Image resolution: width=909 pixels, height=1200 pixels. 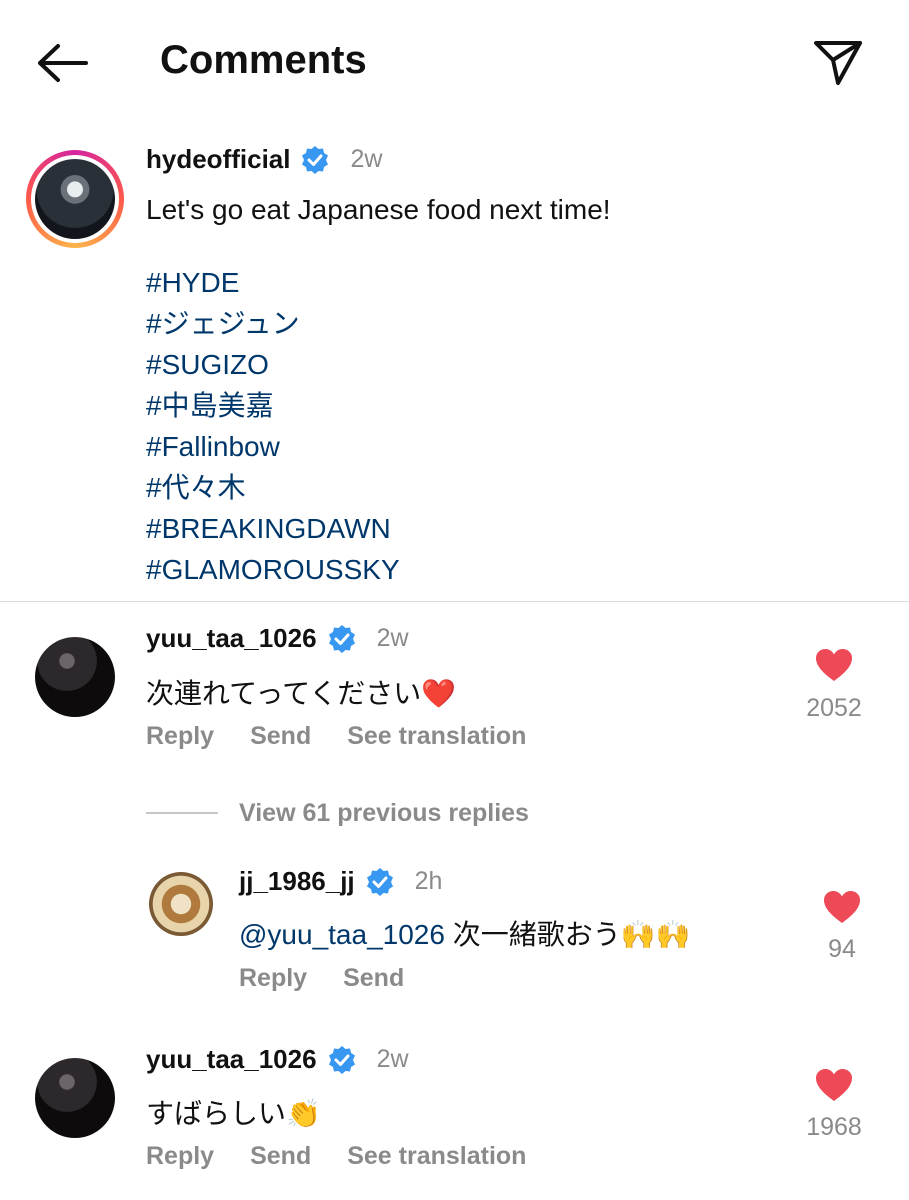 What do you see at coordinates (342, 934) in the screenshot?
I see `mention-link: @yuu_taa_1026` at bounding box center [342, 934].